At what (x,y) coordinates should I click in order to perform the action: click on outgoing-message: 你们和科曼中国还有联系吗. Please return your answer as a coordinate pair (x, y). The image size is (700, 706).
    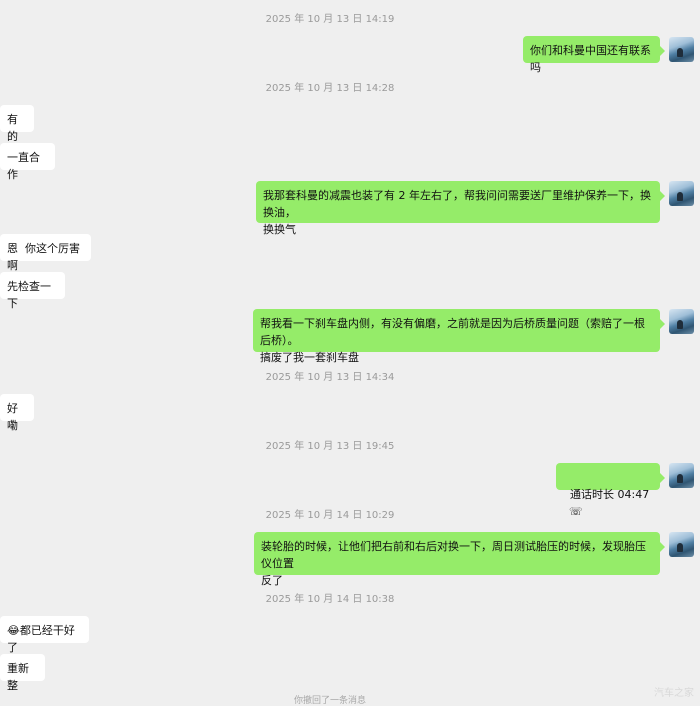
    Looking at the image, I should click on (594, 55).